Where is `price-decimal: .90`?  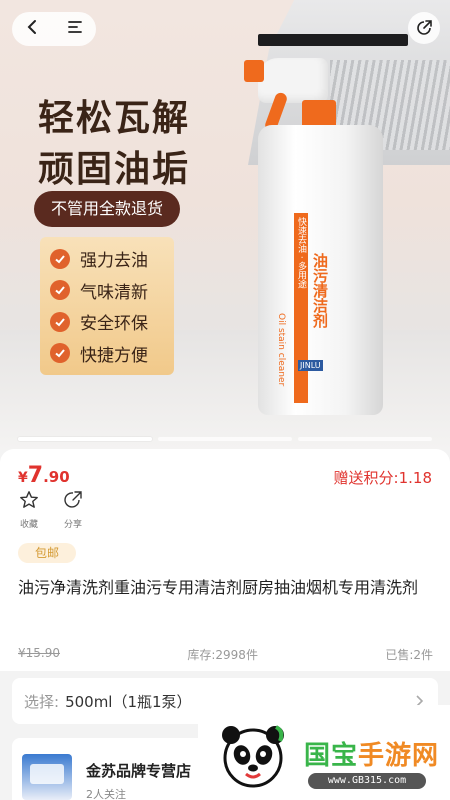 price-decimal: .90 is located at coordinates (56, 477).